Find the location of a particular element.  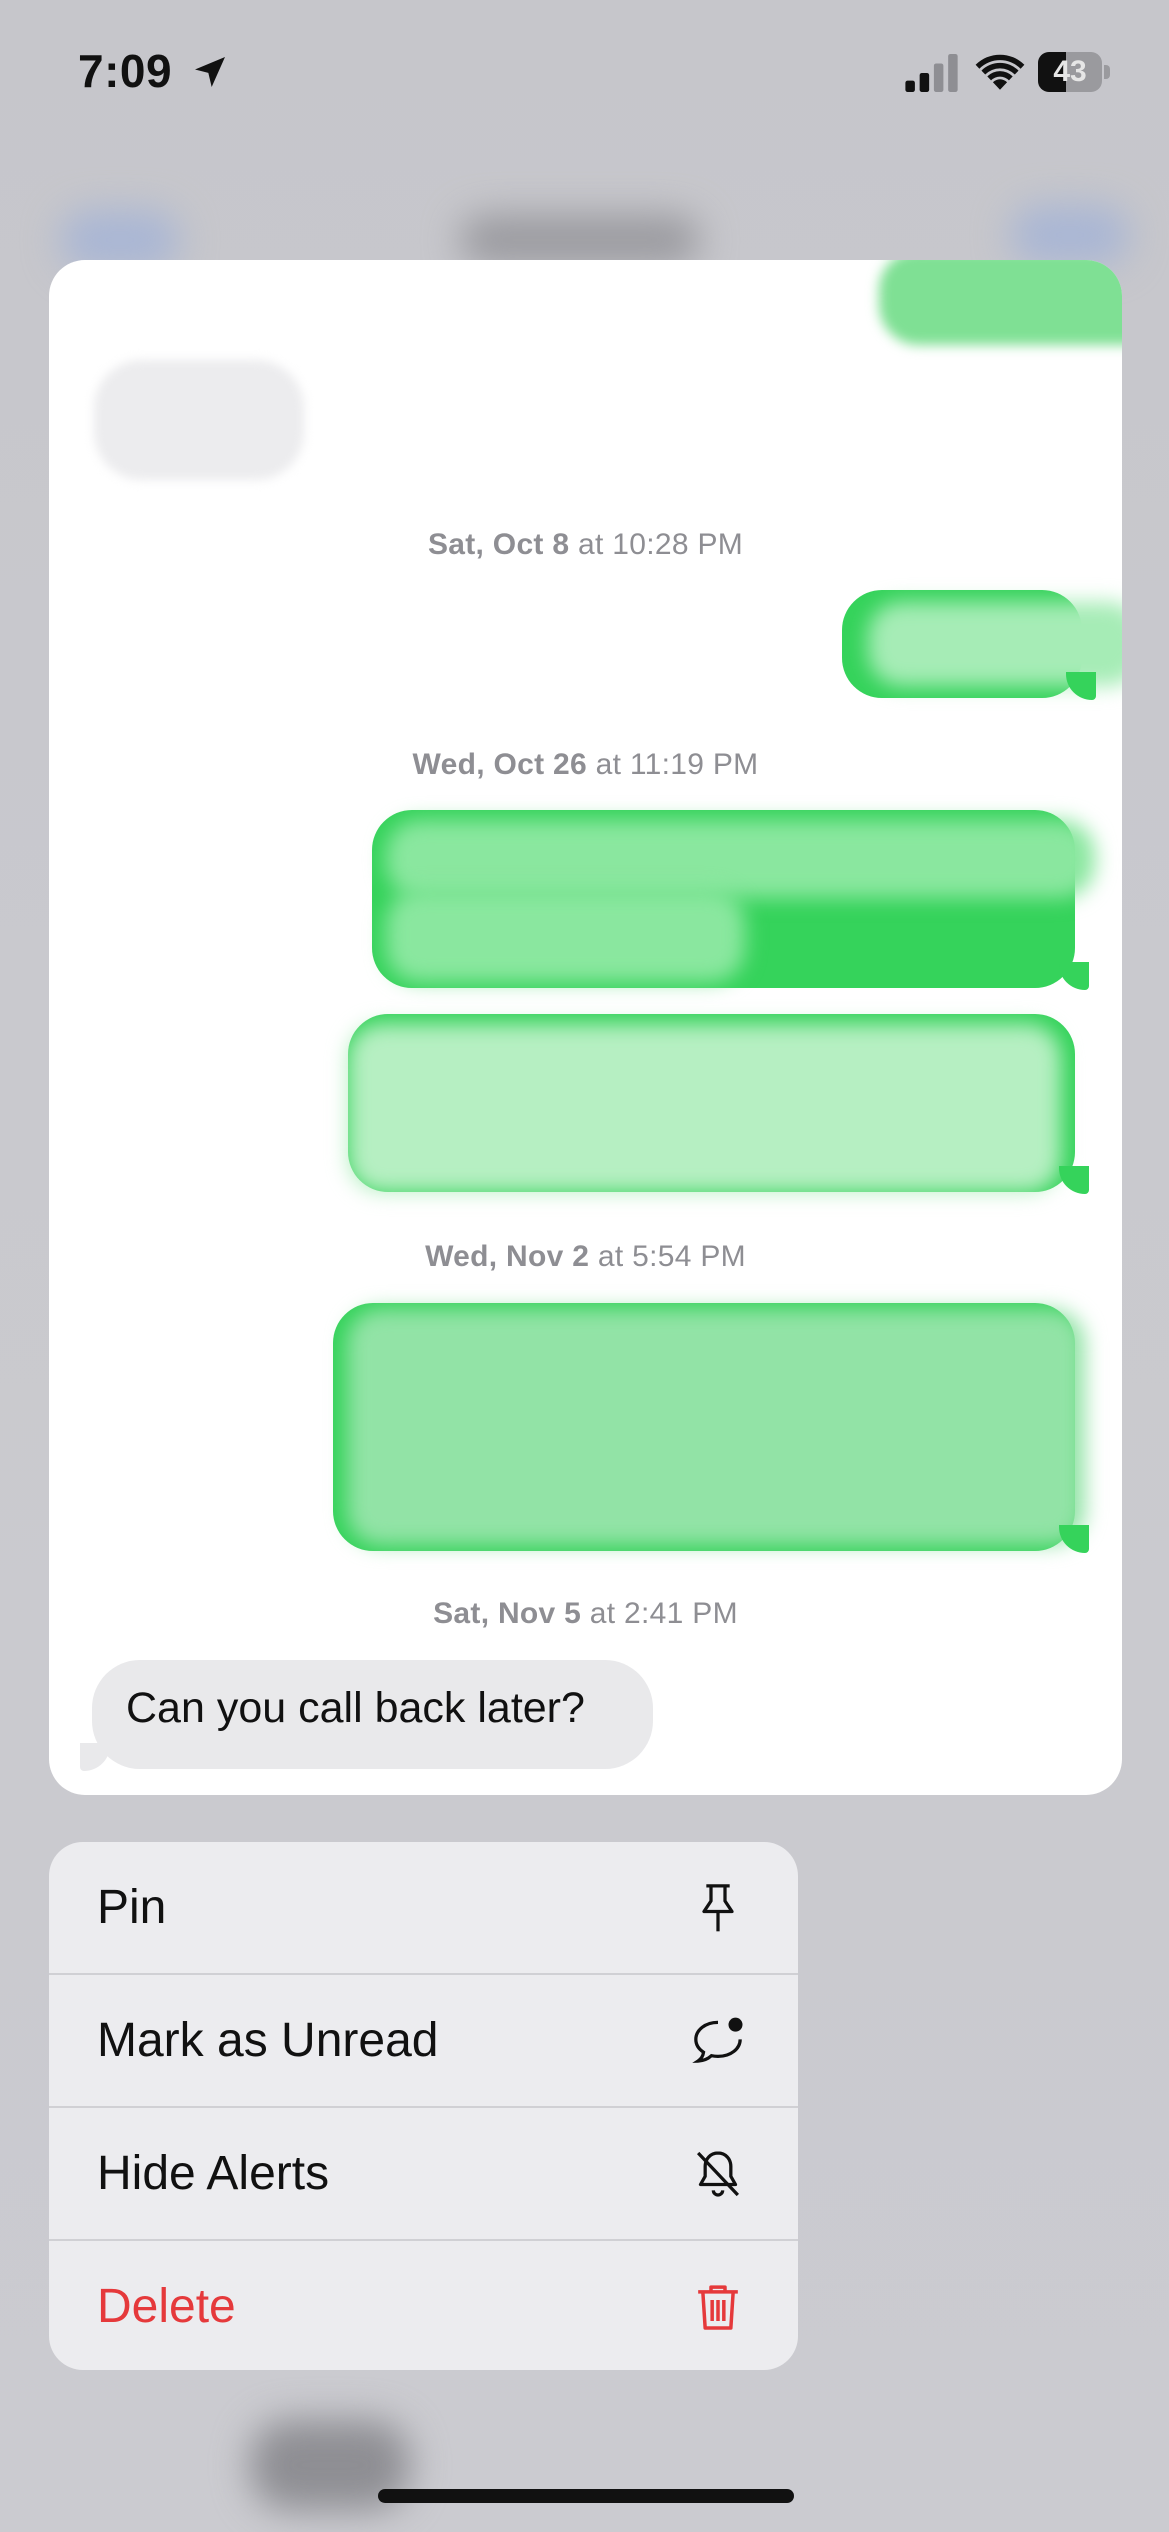

bell-slash-icon is located at coordinates (718, 2174).